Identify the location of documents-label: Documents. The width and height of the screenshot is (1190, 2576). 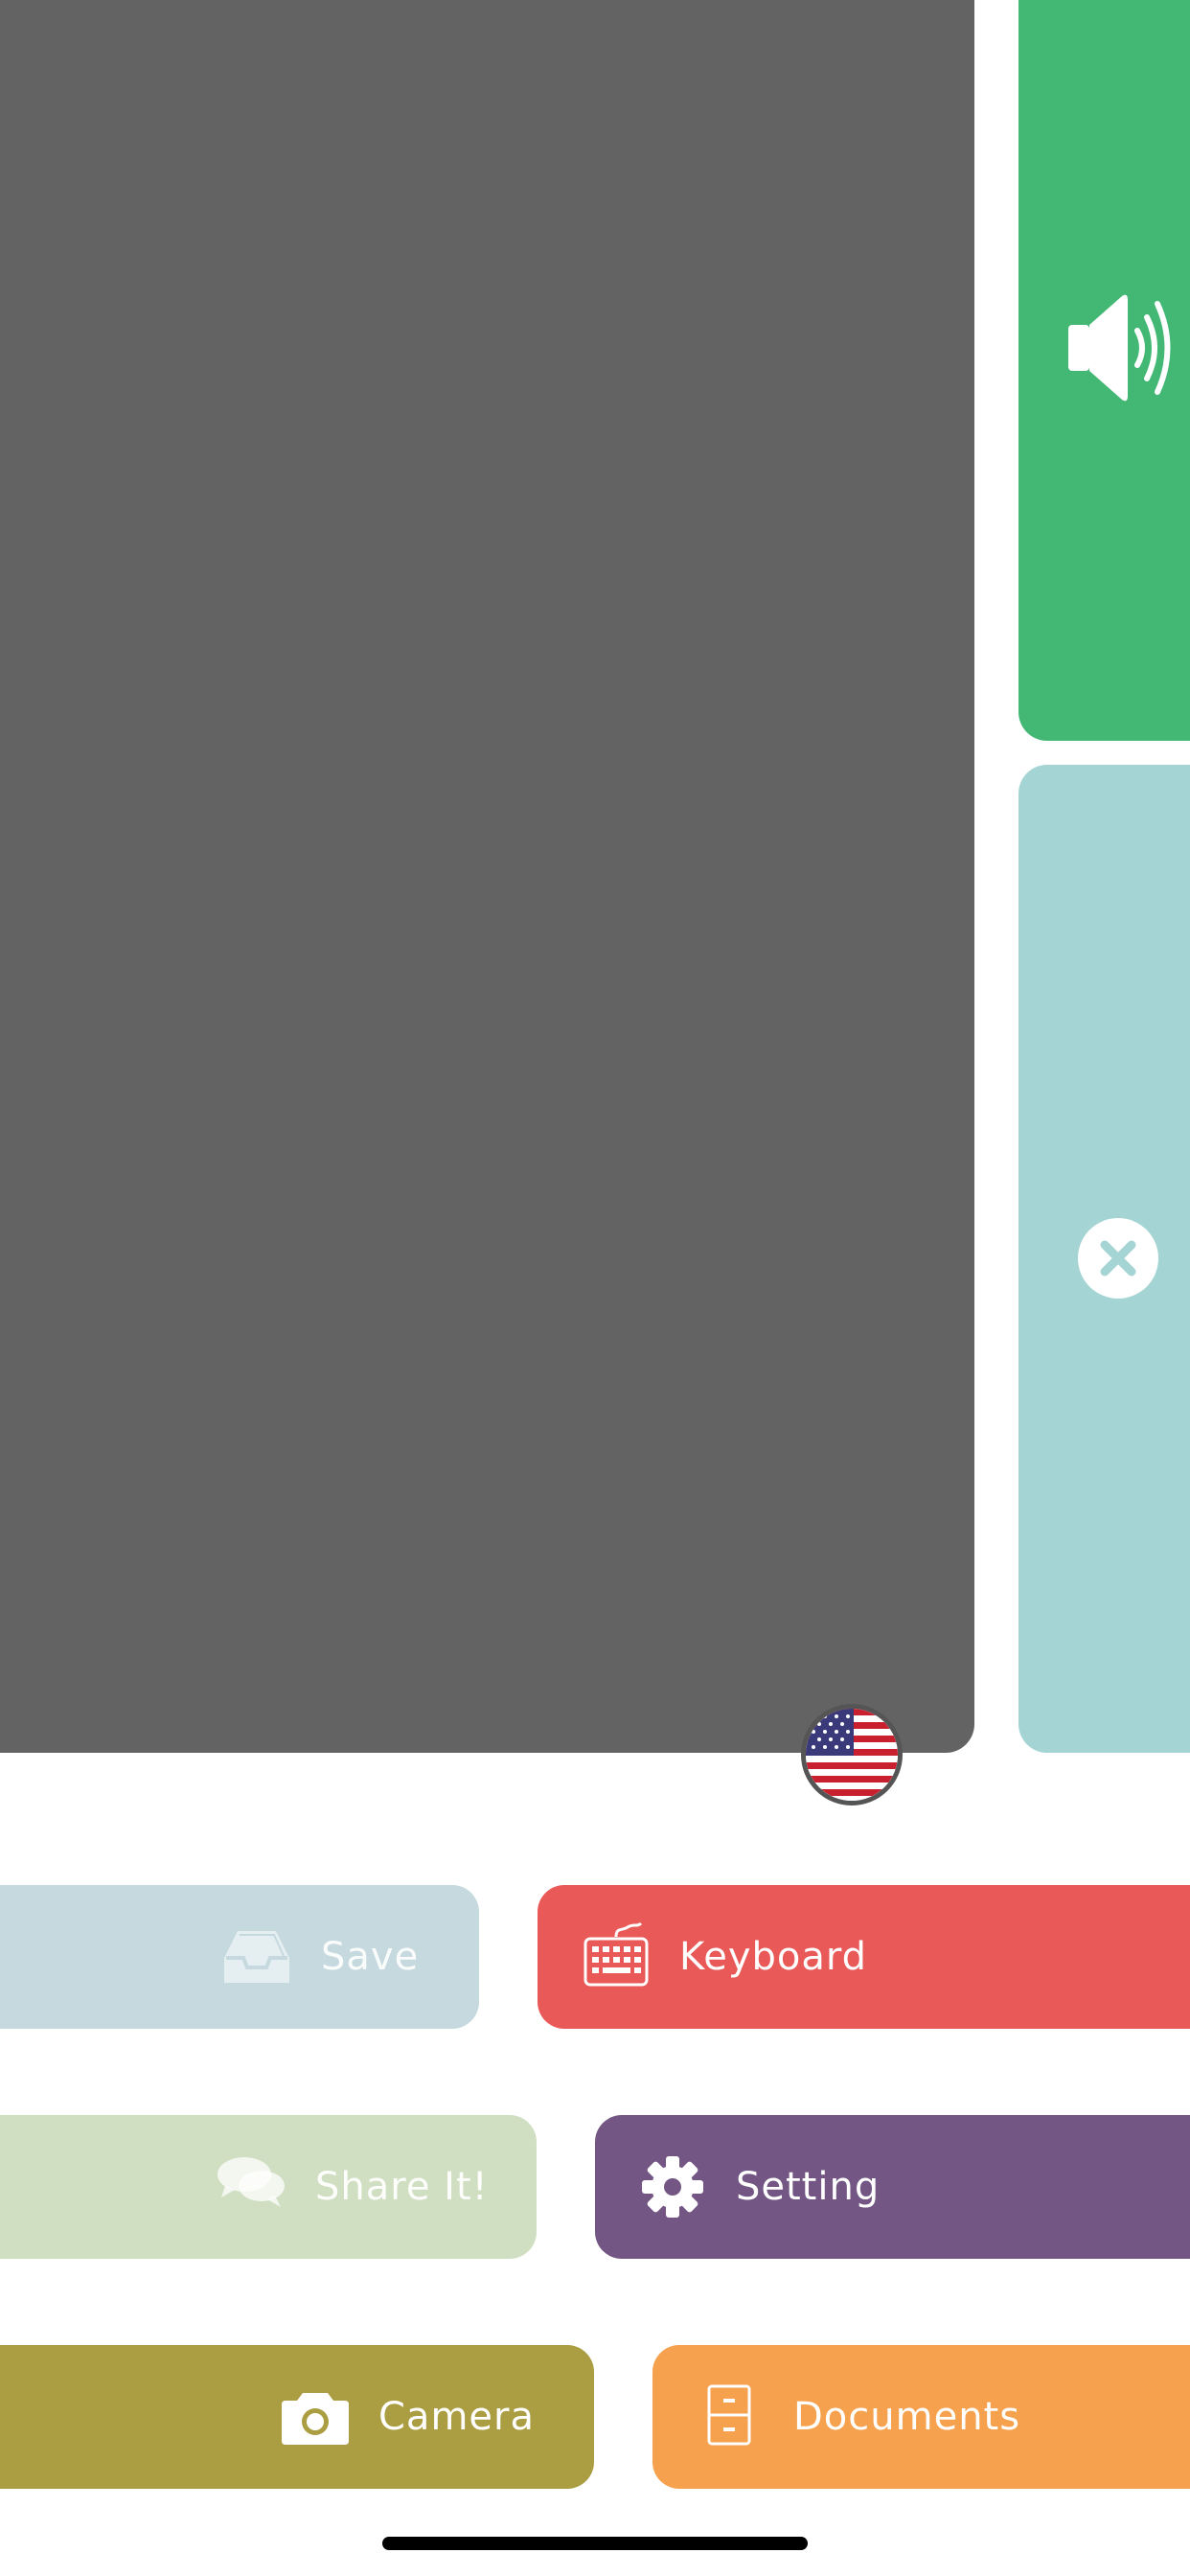
(907, 2417).